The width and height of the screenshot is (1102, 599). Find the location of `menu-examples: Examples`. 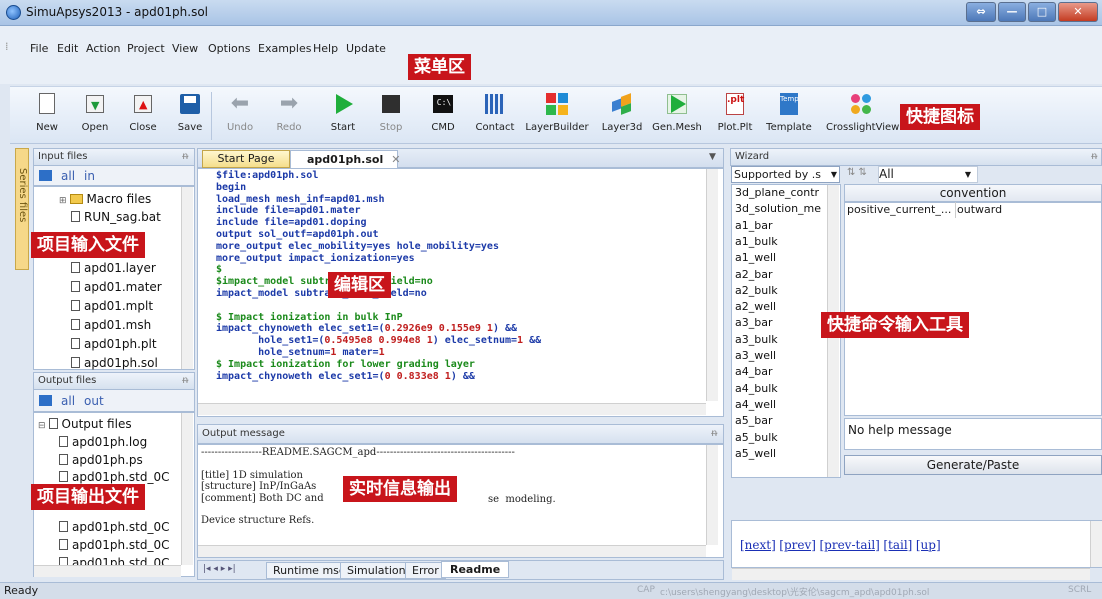

menu-examples: Examples is located at coordinates (284, 48).